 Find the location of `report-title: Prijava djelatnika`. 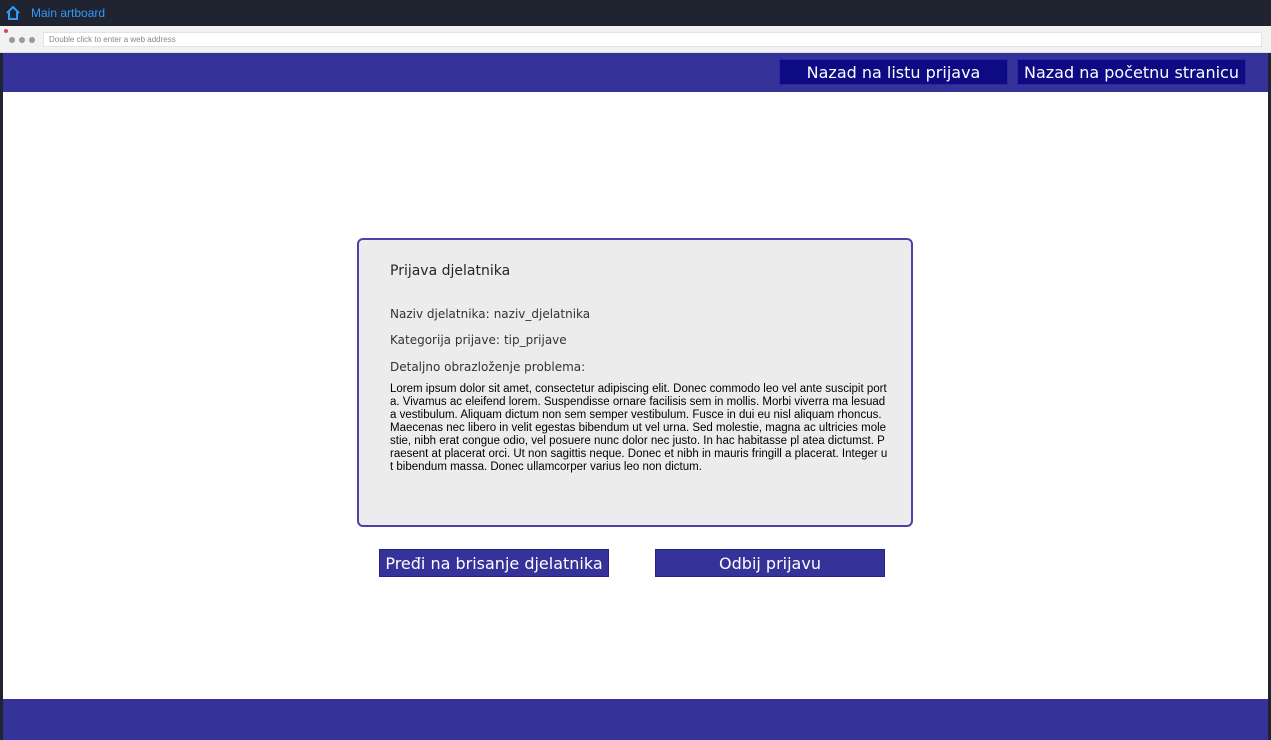

report-title: Prijava djelatnika is located at coordinates (450, 271).